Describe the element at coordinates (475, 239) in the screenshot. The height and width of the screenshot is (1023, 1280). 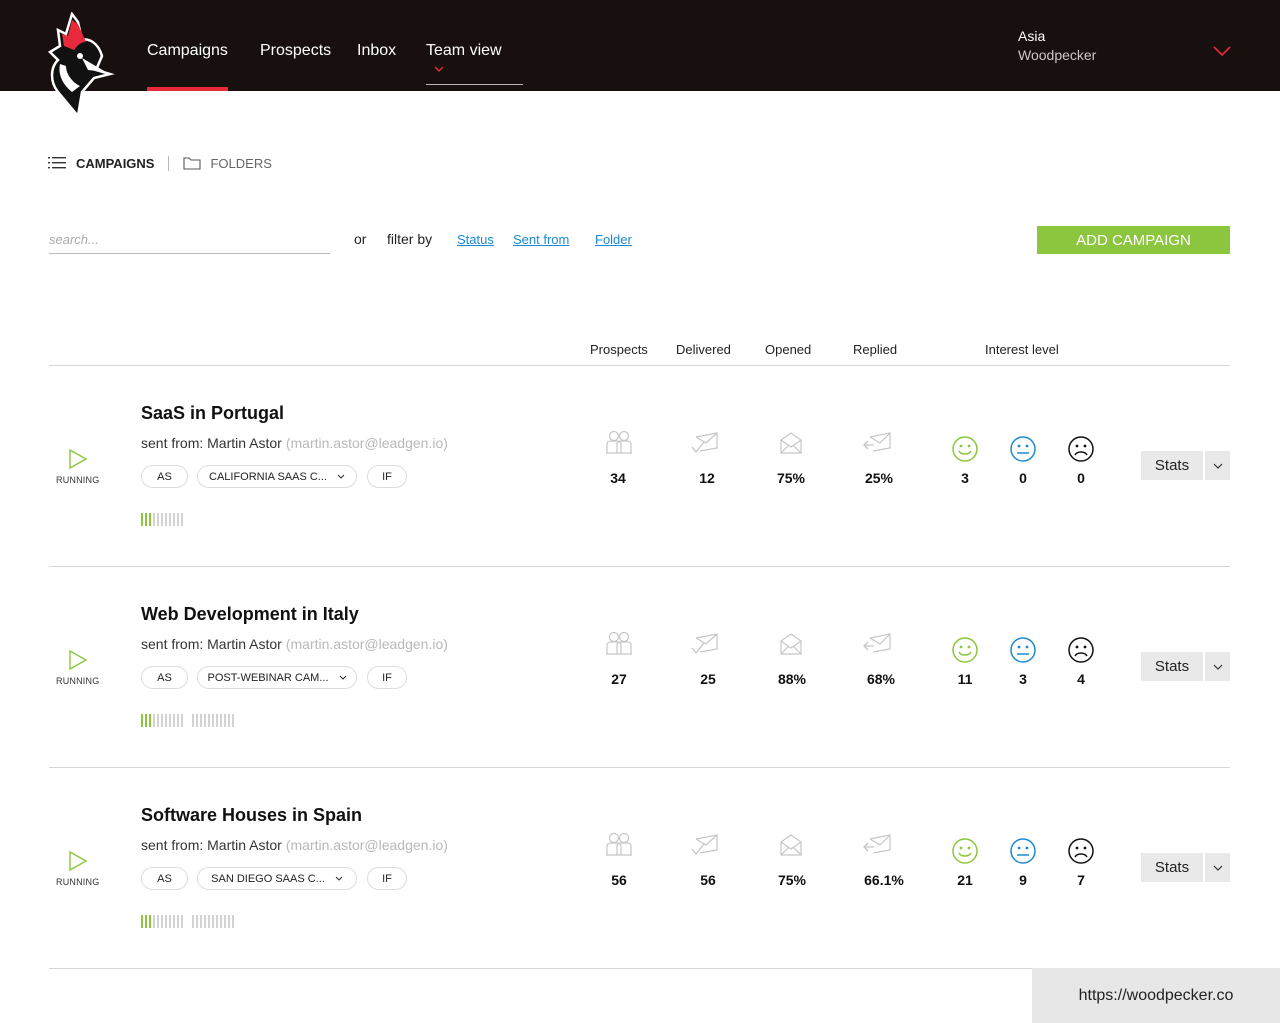
I see `filter-status-link: Status` at that location.